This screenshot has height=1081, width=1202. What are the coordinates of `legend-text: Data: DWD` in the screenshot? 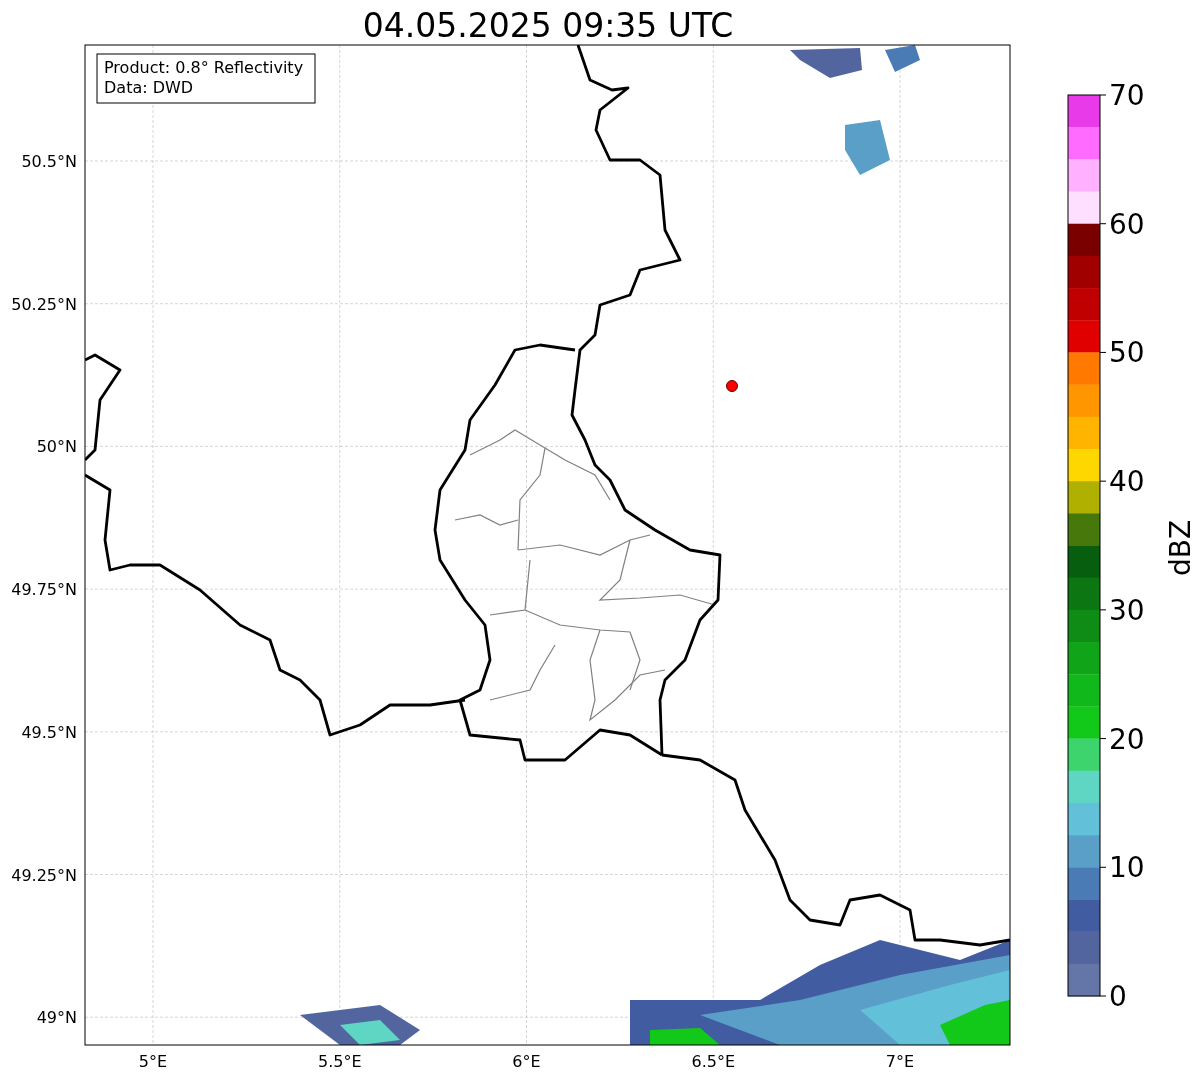 It's located at (149, 87).